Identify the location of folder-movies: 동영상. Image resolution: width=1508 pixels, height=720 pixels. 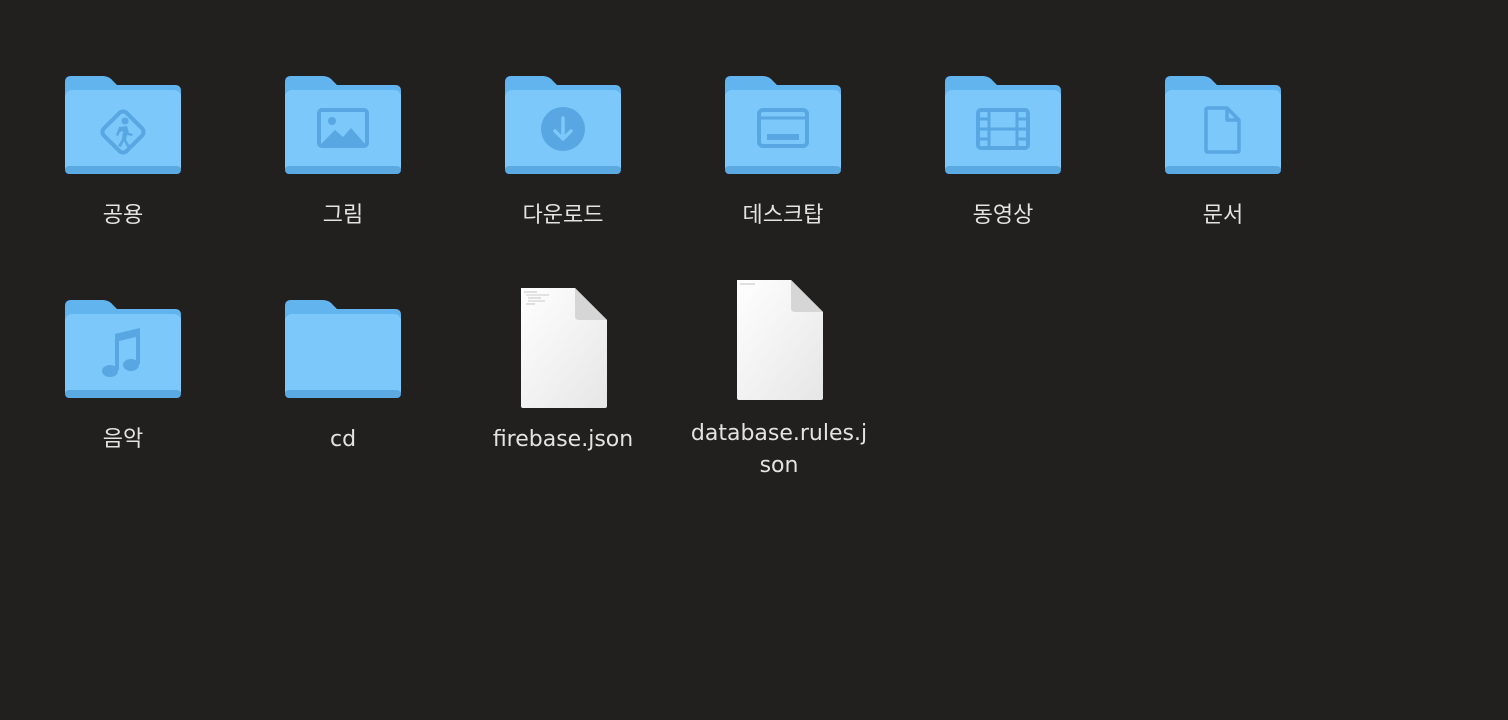
(1003, 180).